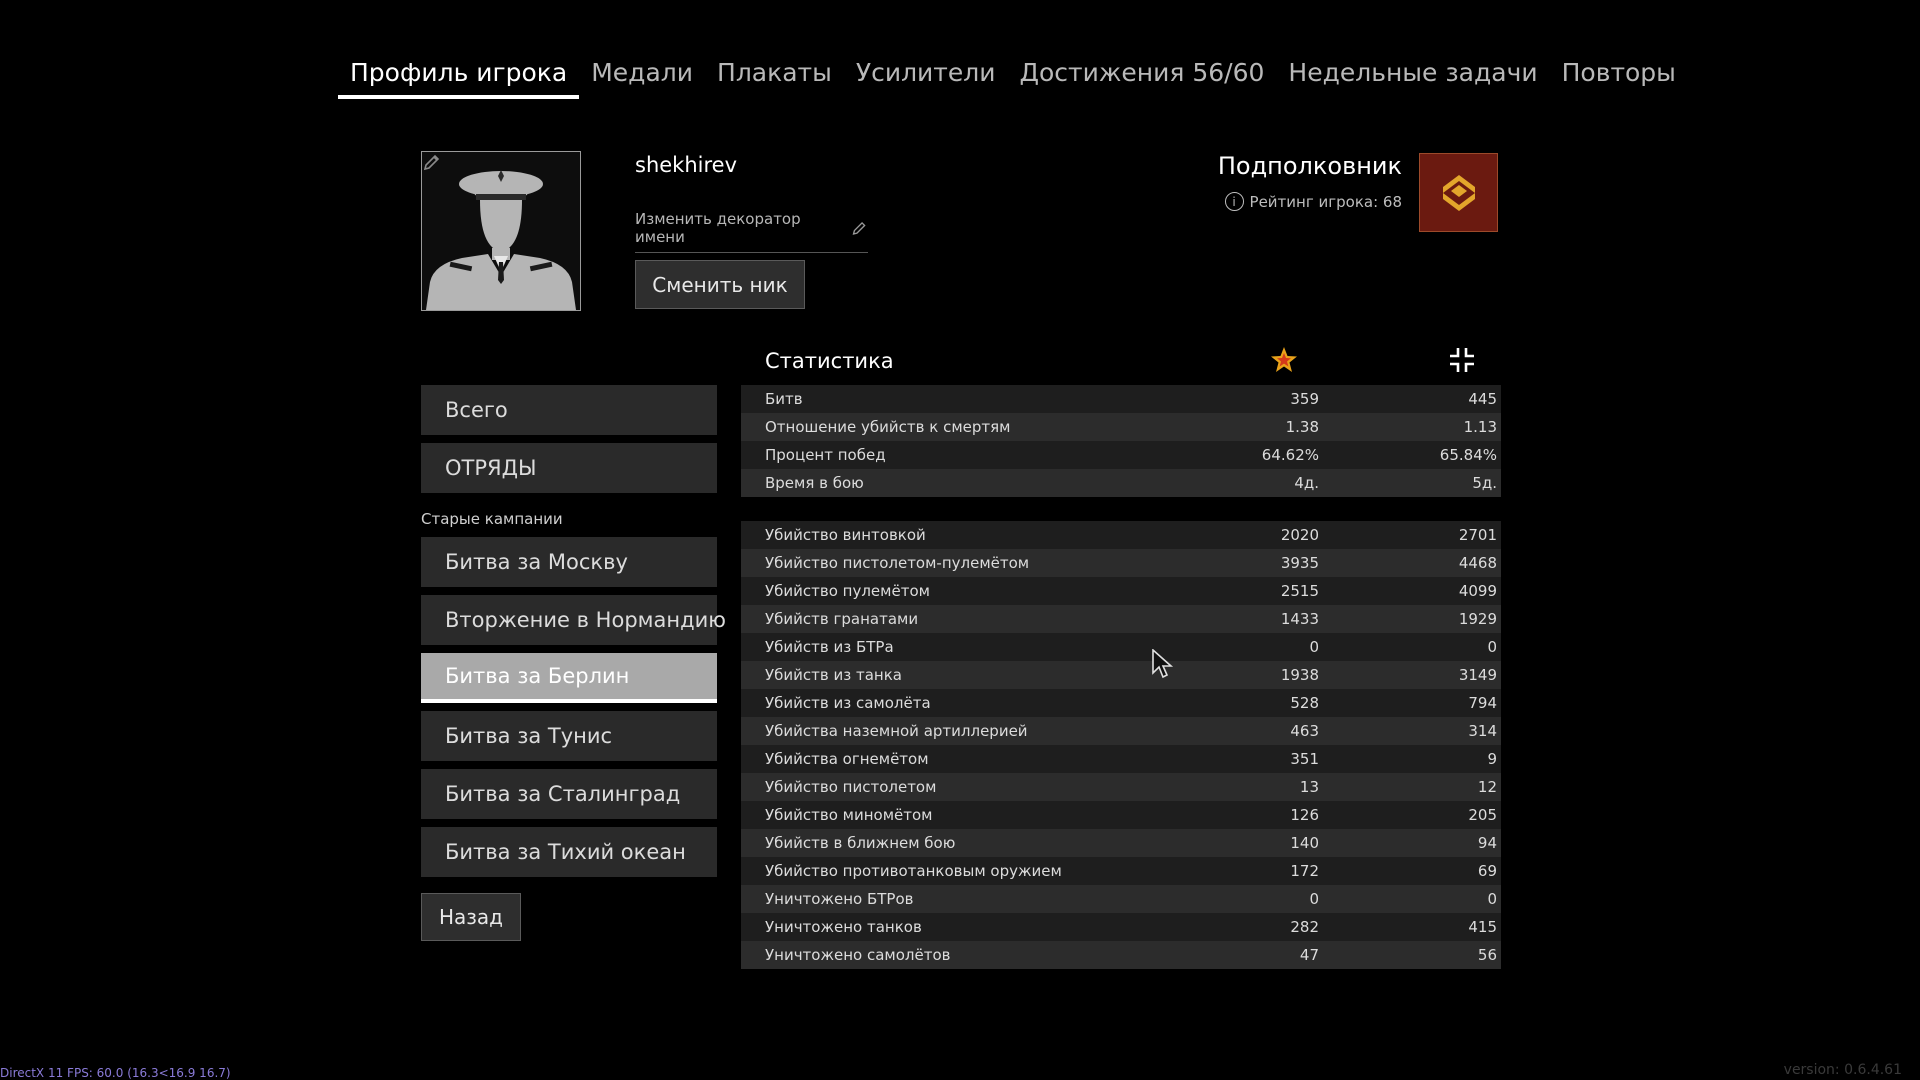  I want to click on row-label: Убийство миномётом, so click(849, 815).